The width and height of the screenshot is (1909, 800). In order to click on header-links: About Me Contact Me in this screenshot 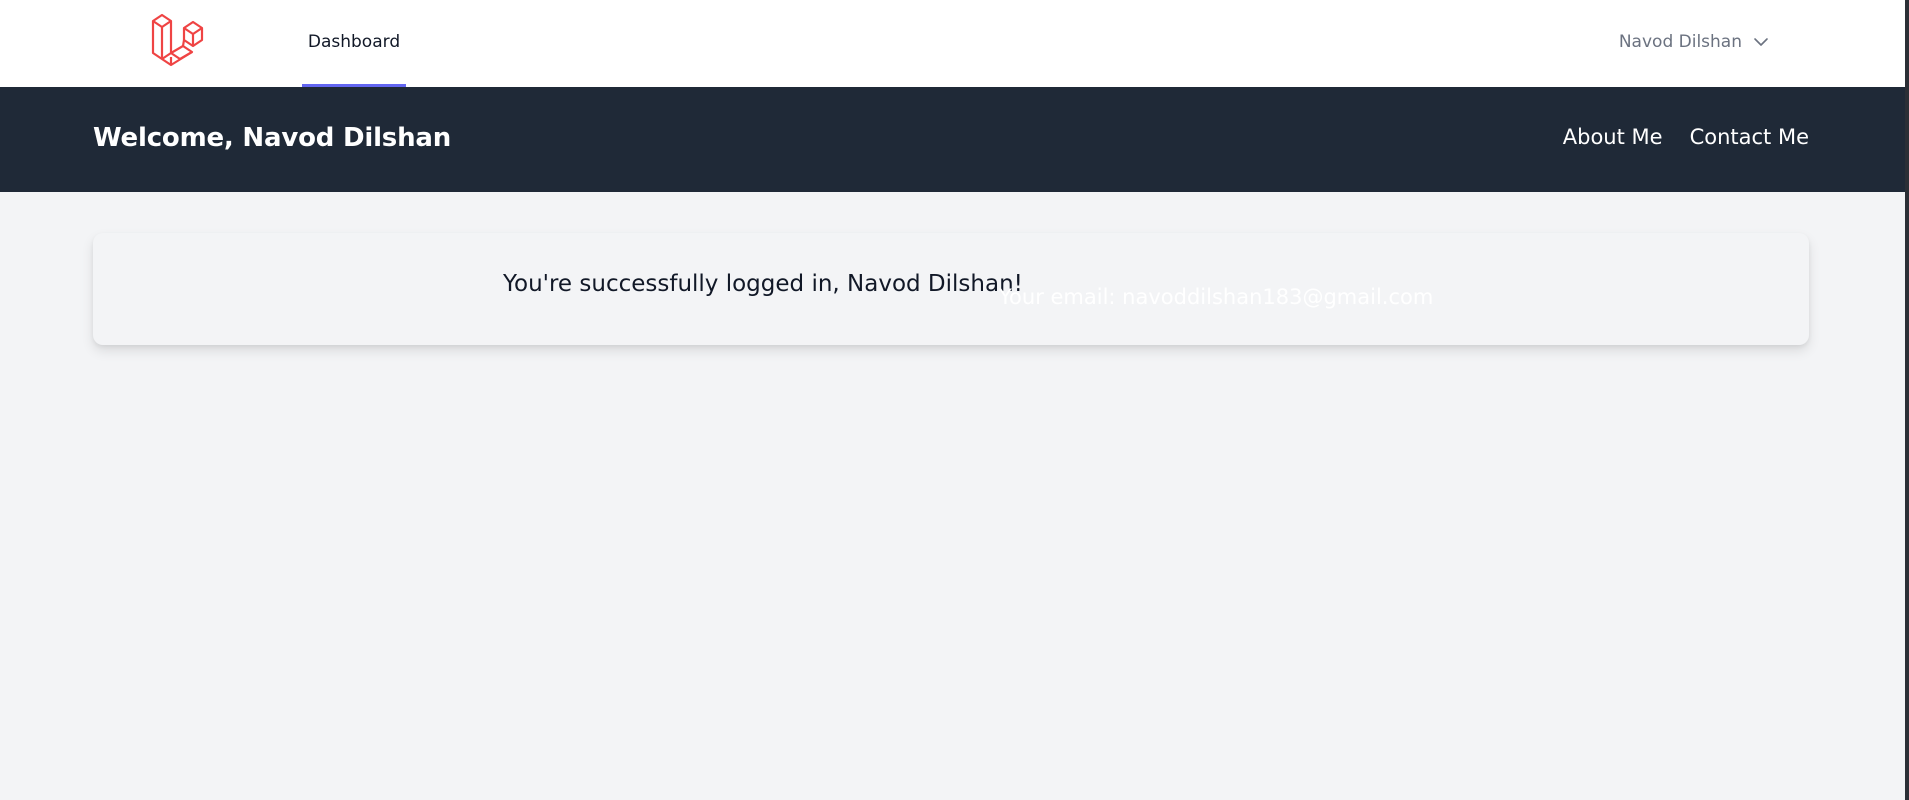, I will do `click(1686, 137)`.